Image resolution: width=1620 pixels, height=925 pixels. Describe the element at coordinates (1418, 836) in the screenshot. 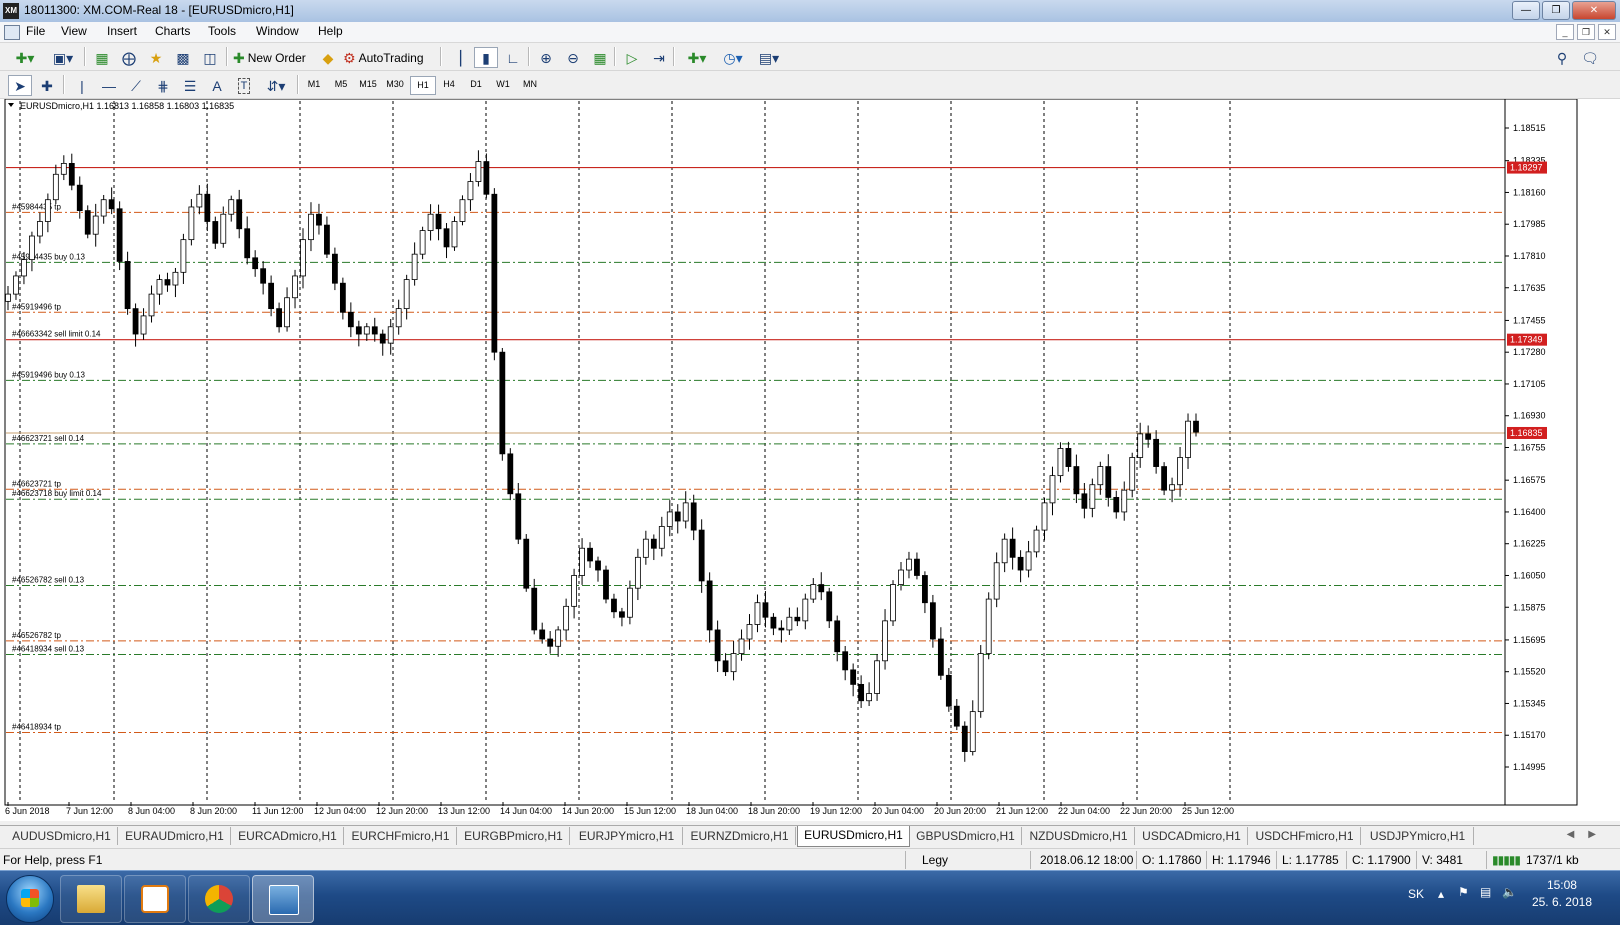

I see `chart-tab: USDJPYmicro,H1` at that location.